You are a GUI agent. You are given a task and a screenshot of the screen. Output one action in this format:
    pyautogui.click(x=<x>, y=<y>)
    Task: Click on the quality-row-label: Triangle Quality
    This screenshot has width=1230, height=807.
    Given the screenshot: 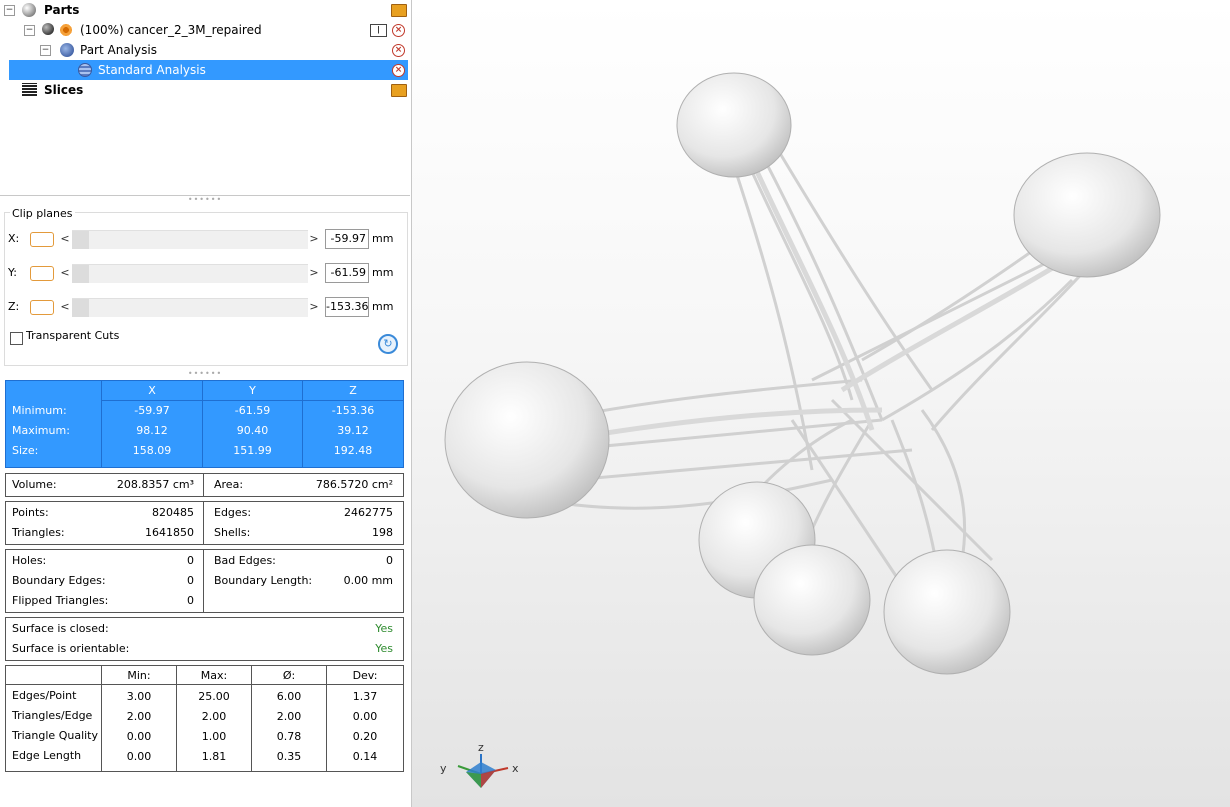 What is the action you would take?
    pyautogui.click(x=55, y=735)
    